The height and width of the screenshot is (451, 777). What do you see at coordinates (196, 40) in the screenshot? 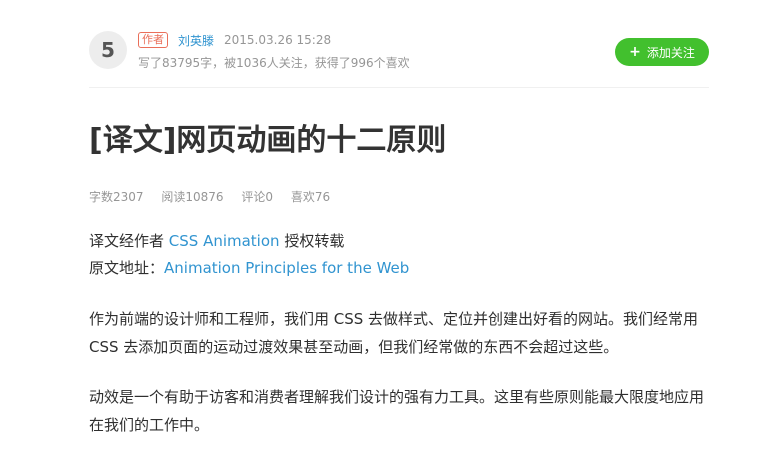
I see `author-name-link: 刘英滕` at bounding box center [196, 40].